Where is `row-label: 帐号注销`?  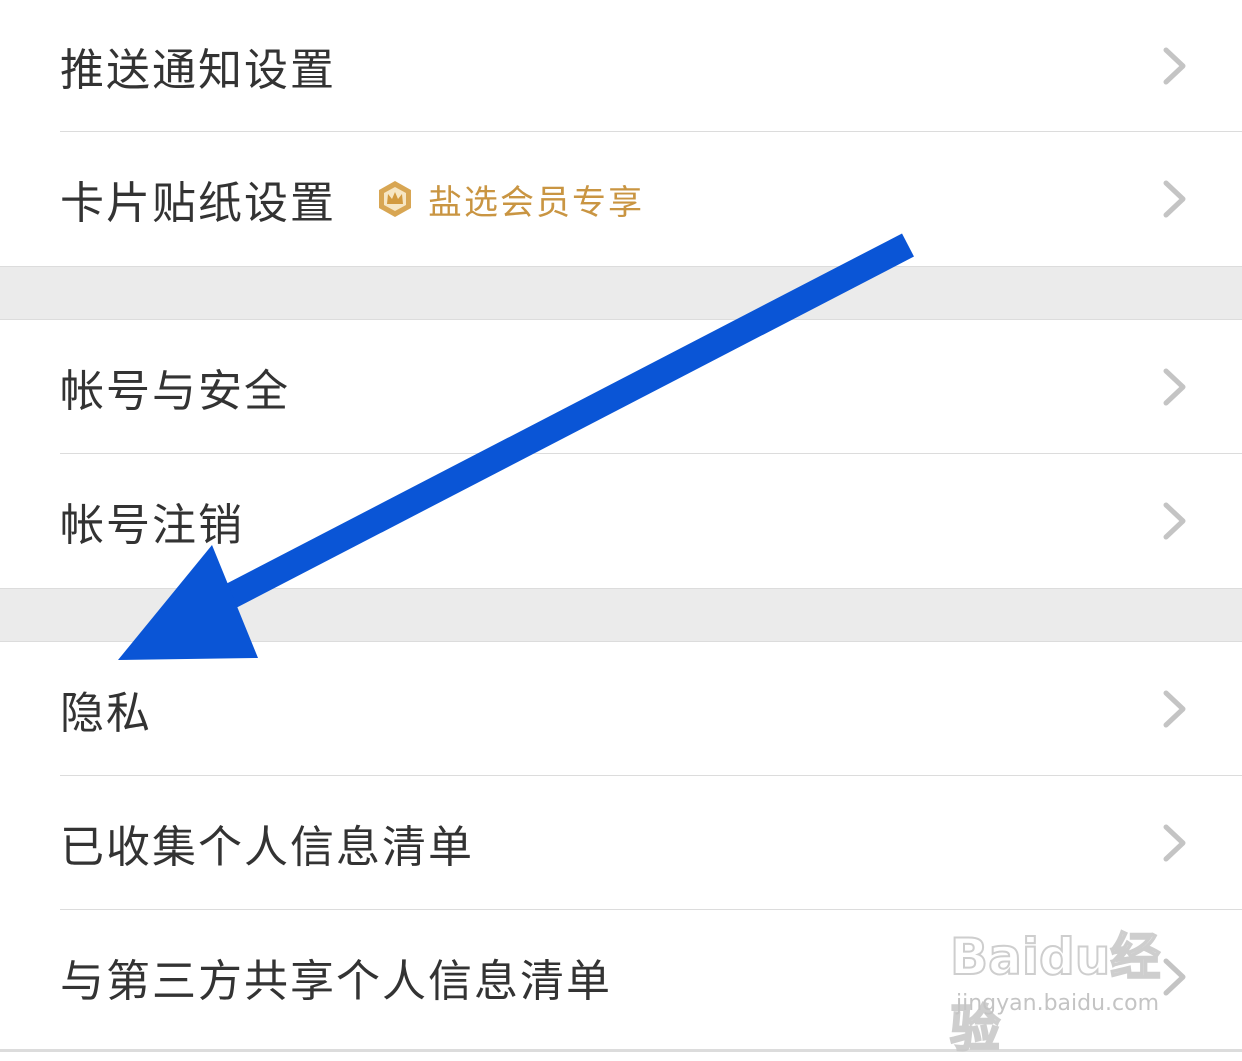
row-label: 帐号注销 is located at coordinates (152, 525).